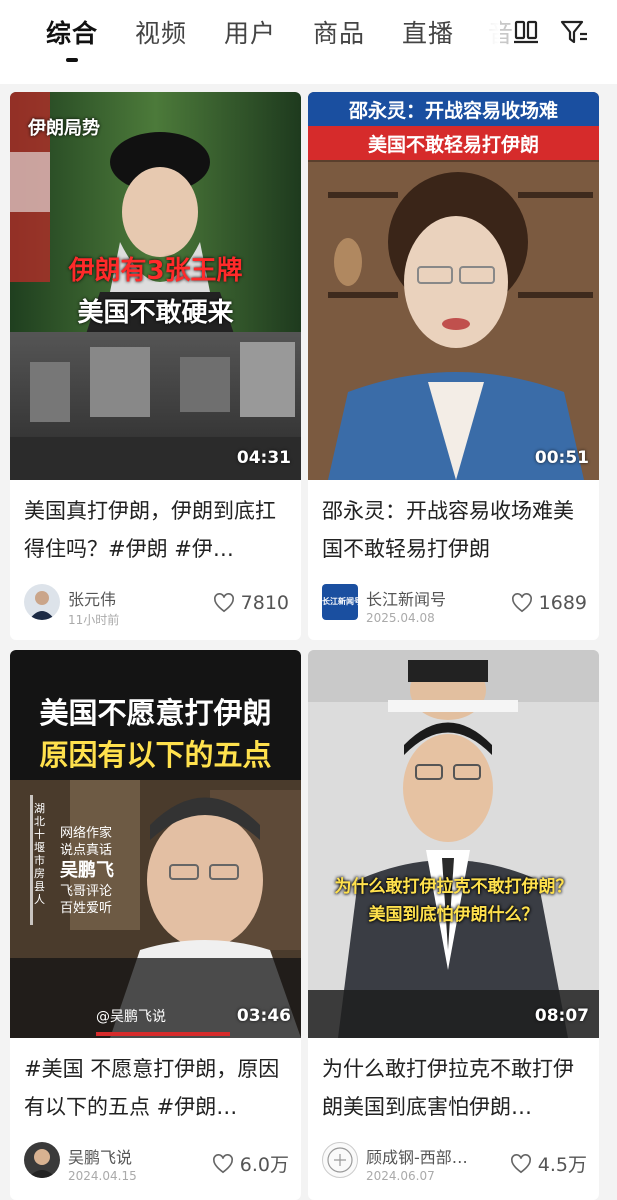 The height and width of the screenshot is (1200, 617). I want to click on video-duration: 04:31, so click(263, 458).